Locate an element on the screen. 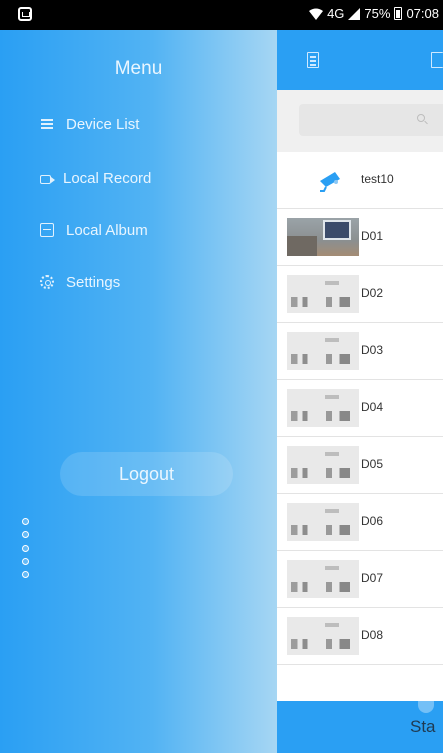 The width and height of the screenshot is (443, 753). search-area is located at coordinates (360, 121).